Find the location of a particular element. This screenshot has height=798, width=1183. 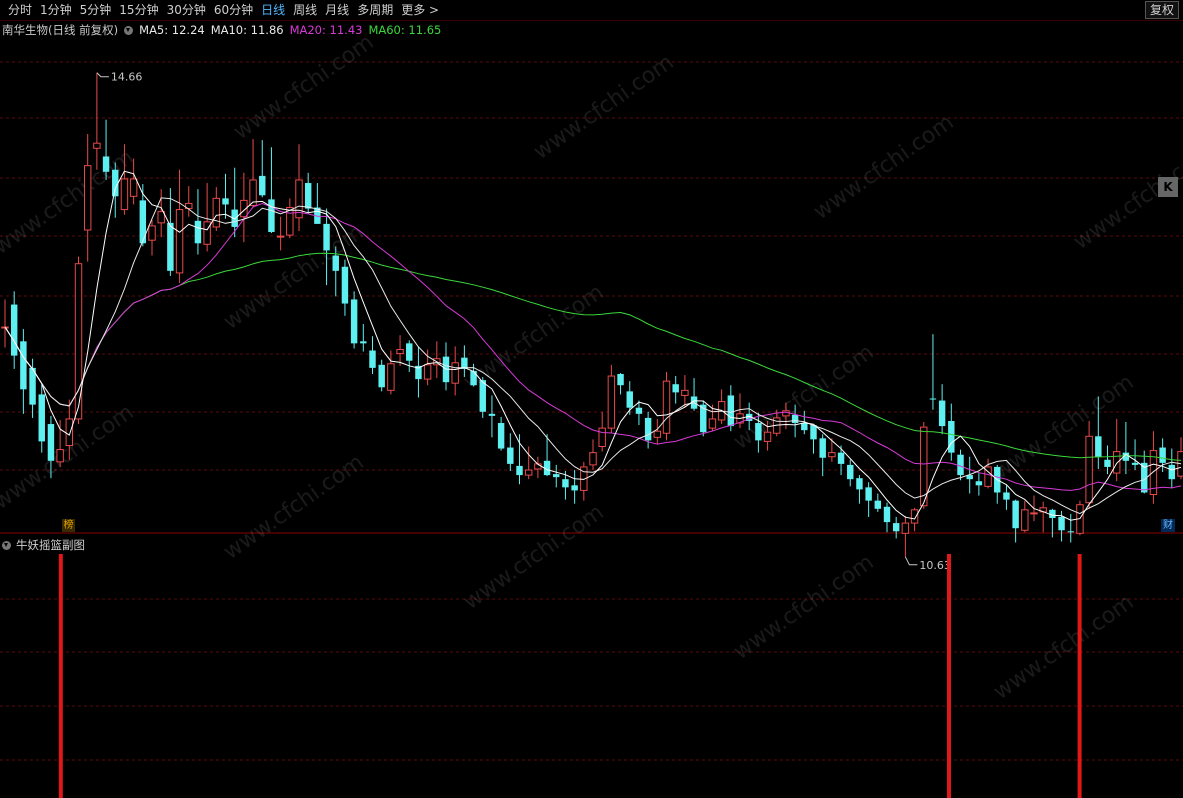

finance-badge: 财 is located at coordinates (1168, 525).